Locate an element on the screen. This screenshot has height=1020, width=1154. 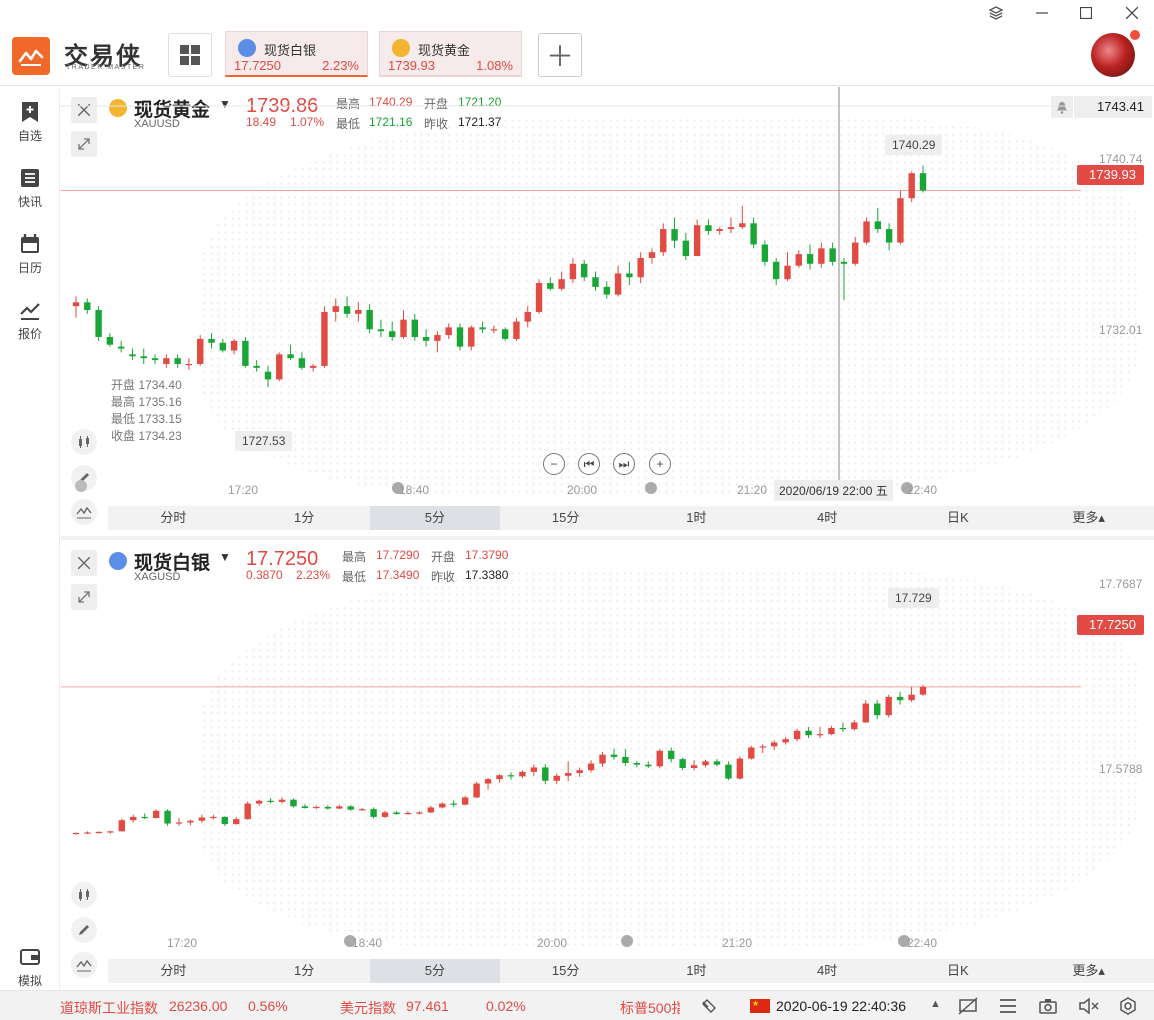
scroll-end-button: ⏭ is located at coordinates (624, 464).